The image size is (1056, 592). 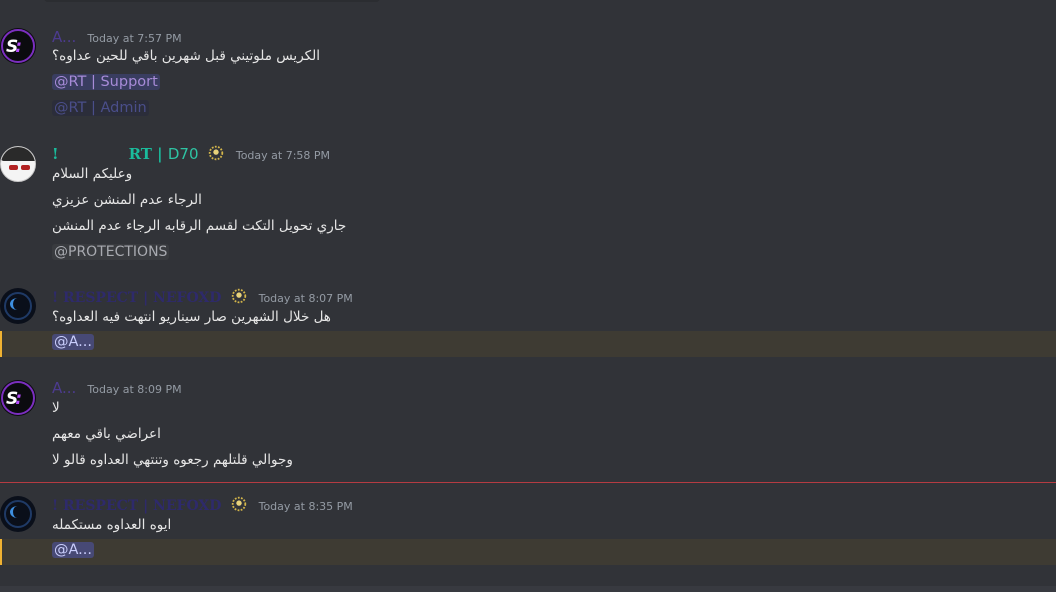 I want to click on message-header: A... Today at 7:57 PM, so click(x=117, y=36).